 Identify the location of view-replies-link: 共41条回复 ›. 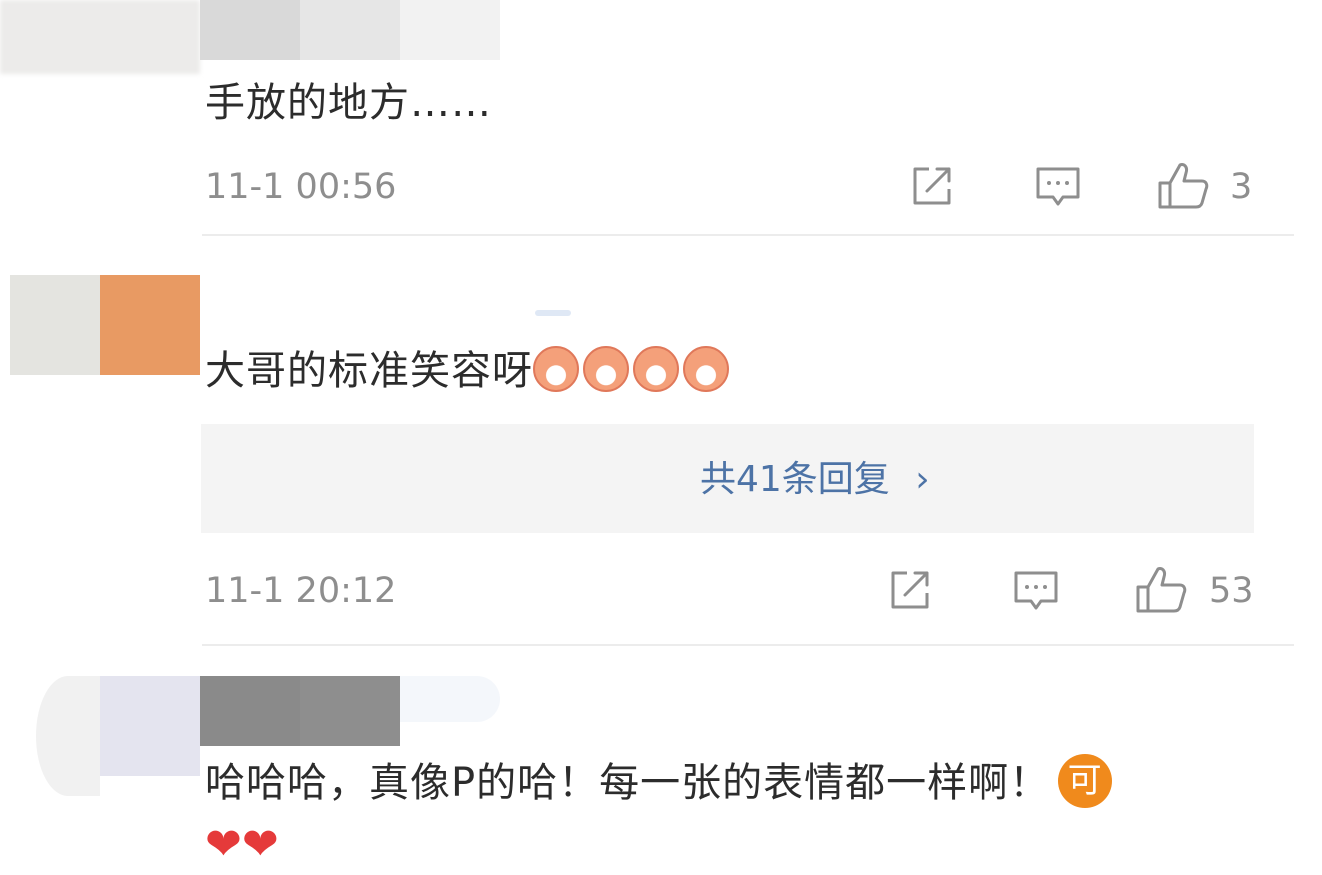
(815, 480).